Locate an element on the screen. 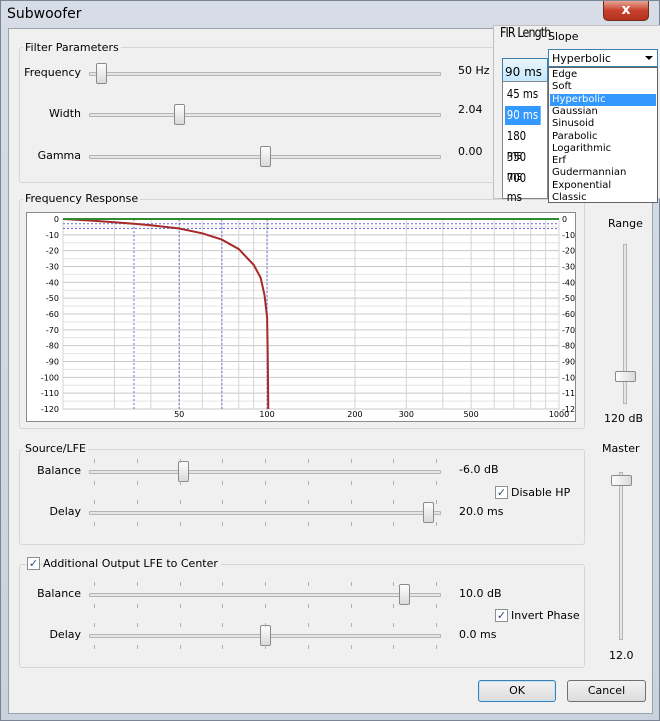 This screenshot has height=721, width=660. width-slider-thumb is located at coordinates (180, 114).